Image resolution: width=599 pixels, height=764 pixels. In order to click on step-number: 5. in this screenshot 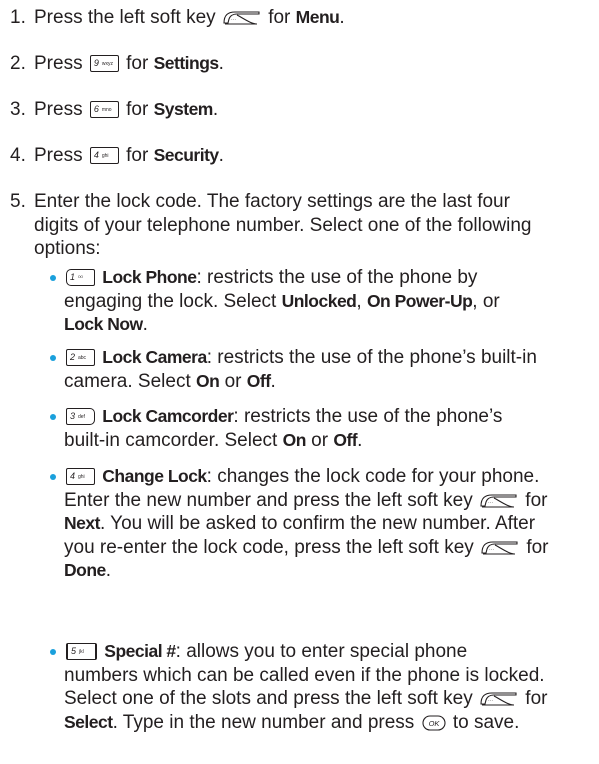, I will do `click(18, 201)`.